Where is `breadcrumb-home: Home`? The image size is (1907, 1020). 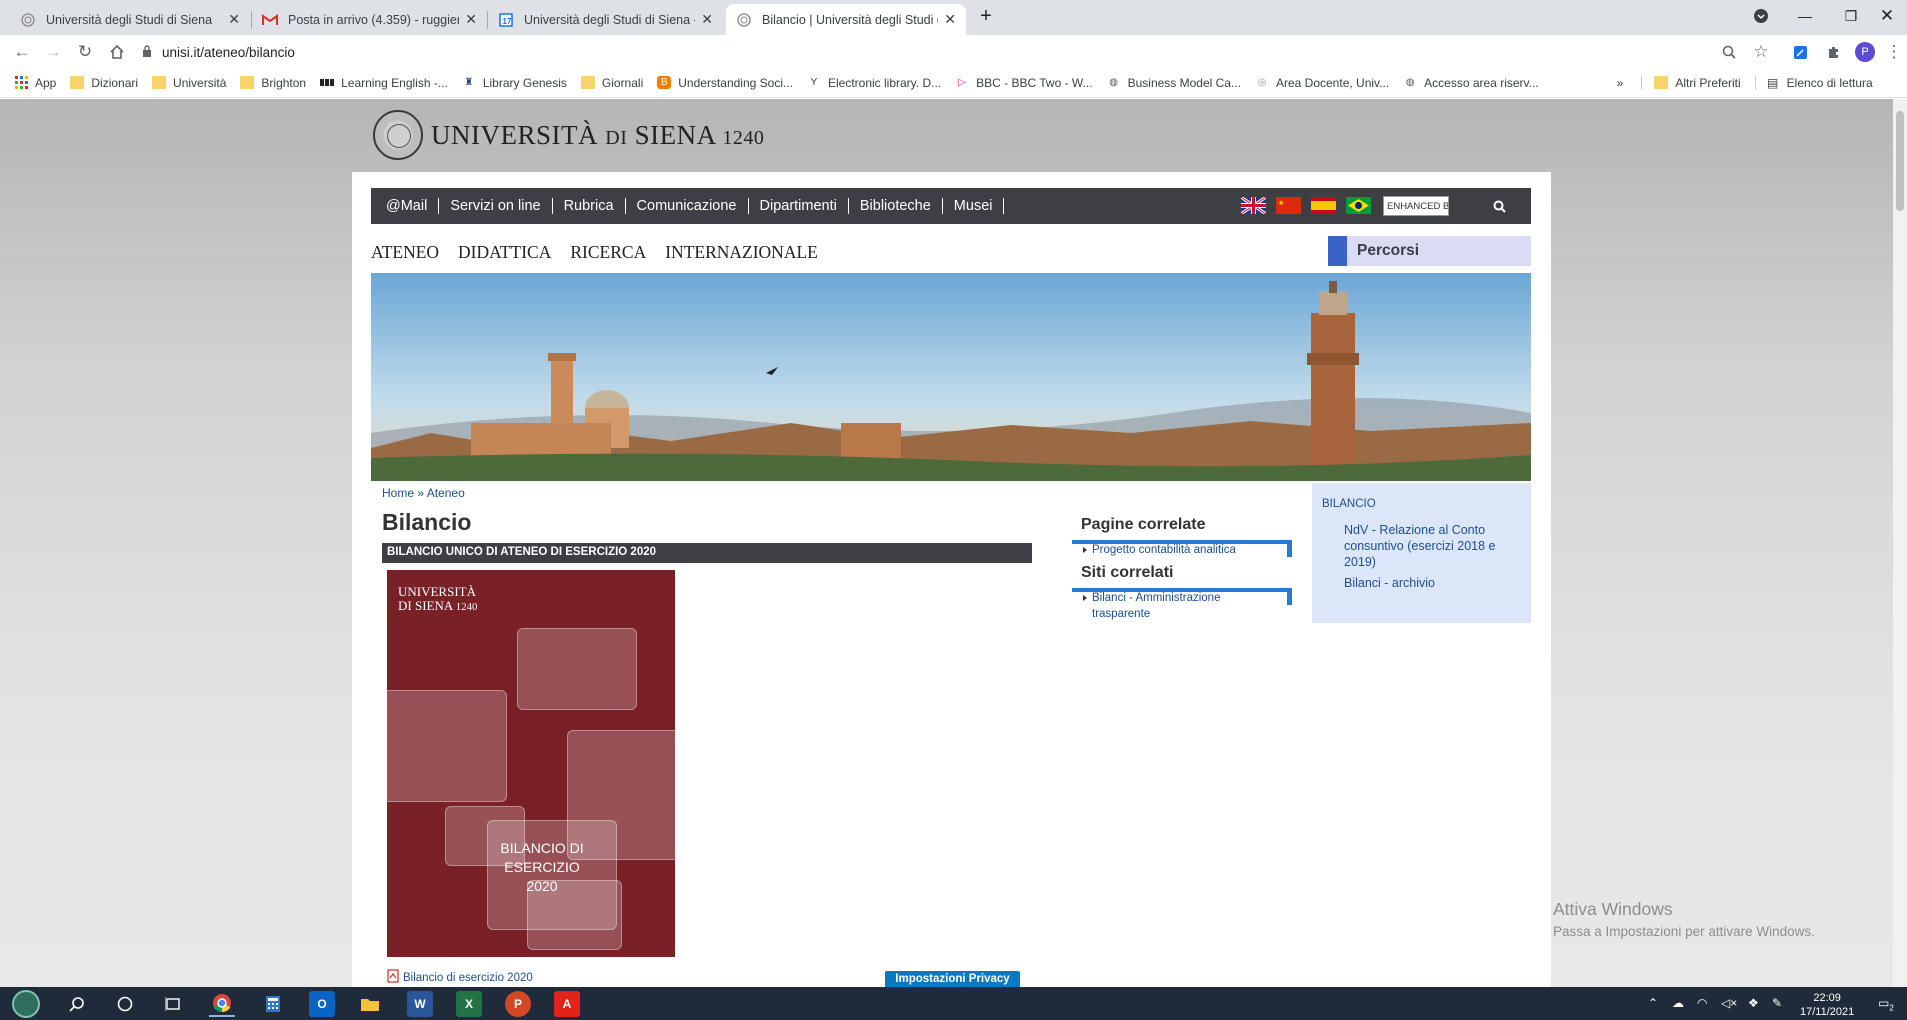 breadcrumb-home: Home is located at coordinates (398, 493).